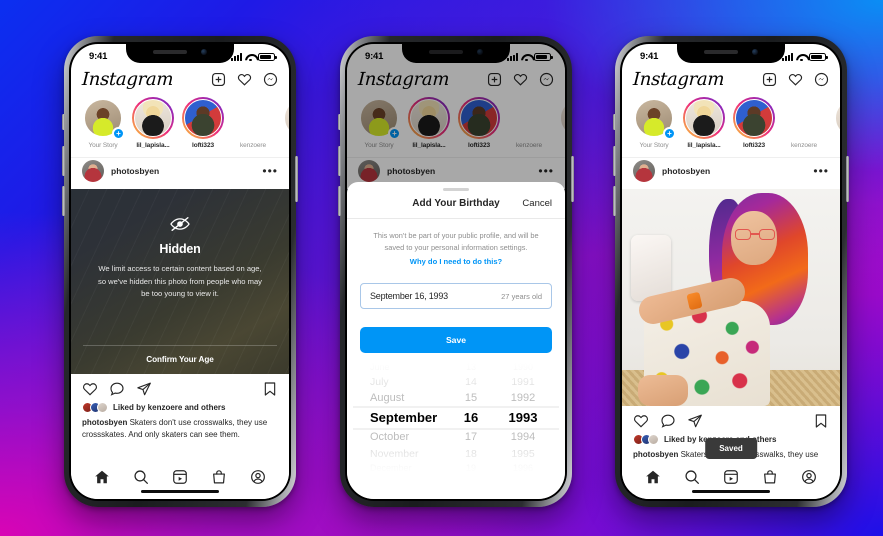  I want to click on picker-item: 1992, so click(523, 398).